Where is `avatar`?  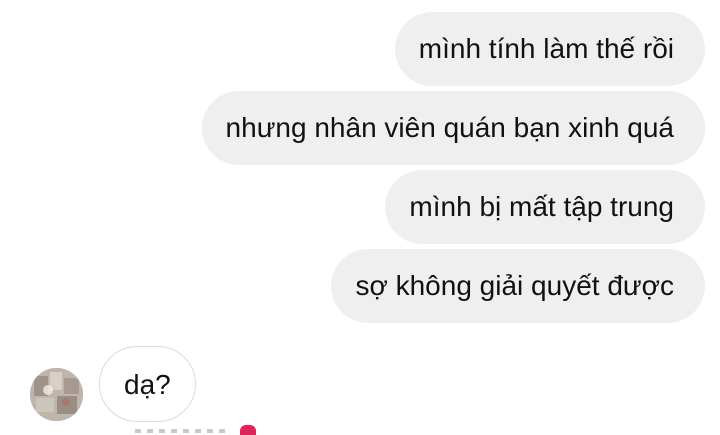
avatar is located at coordinates (56, 394).